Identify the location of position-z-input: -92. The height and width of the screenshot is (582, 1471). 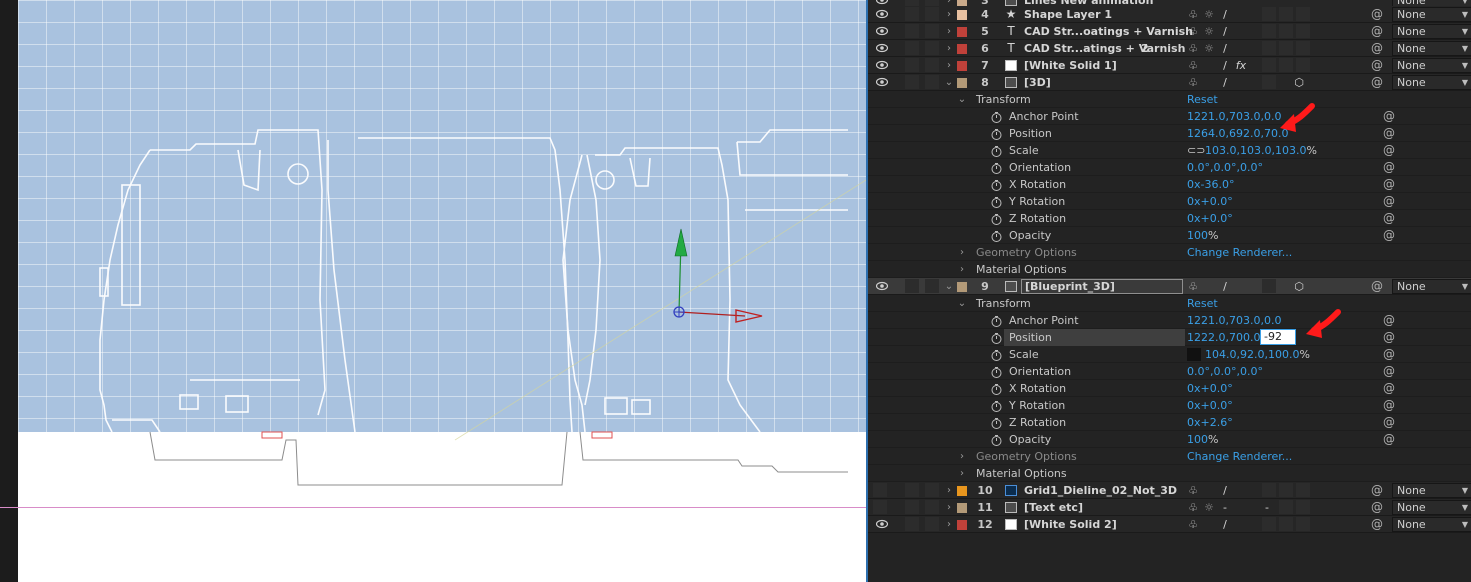
(1278, 337).